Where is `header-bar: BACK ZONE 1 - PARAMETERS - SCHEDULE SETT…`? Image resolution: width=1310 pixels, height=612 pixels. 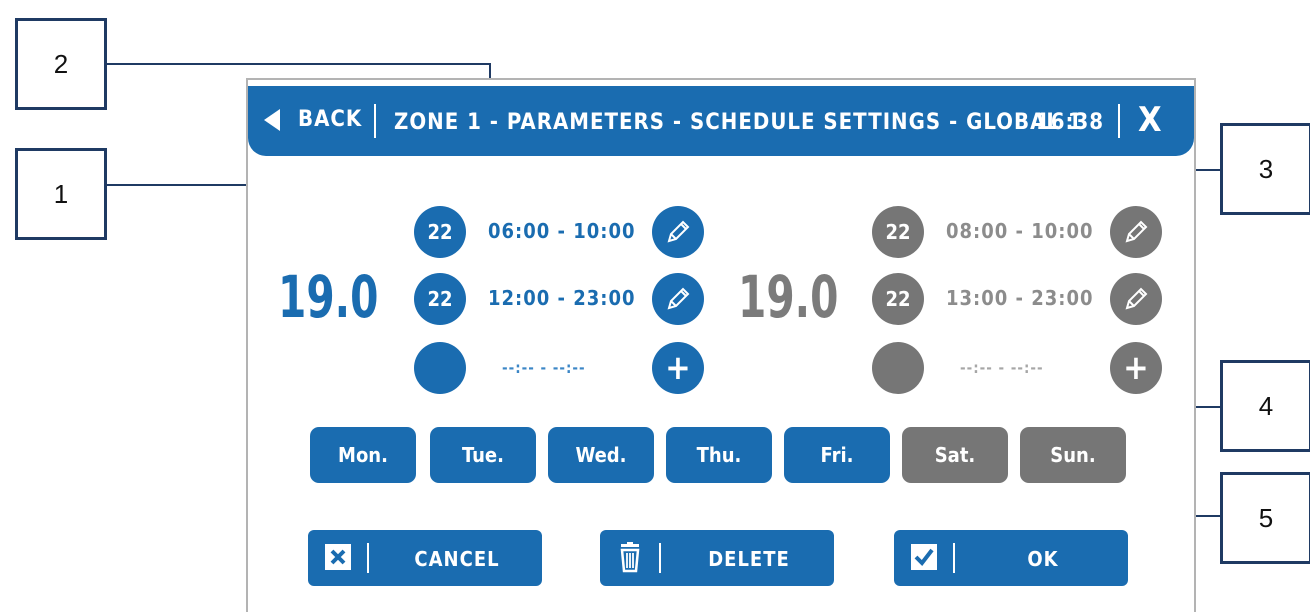 header-bar: BACK ZONE 1 - PARAMETERS - SCHEDULE SETT… is located at coordinates (721, 121).